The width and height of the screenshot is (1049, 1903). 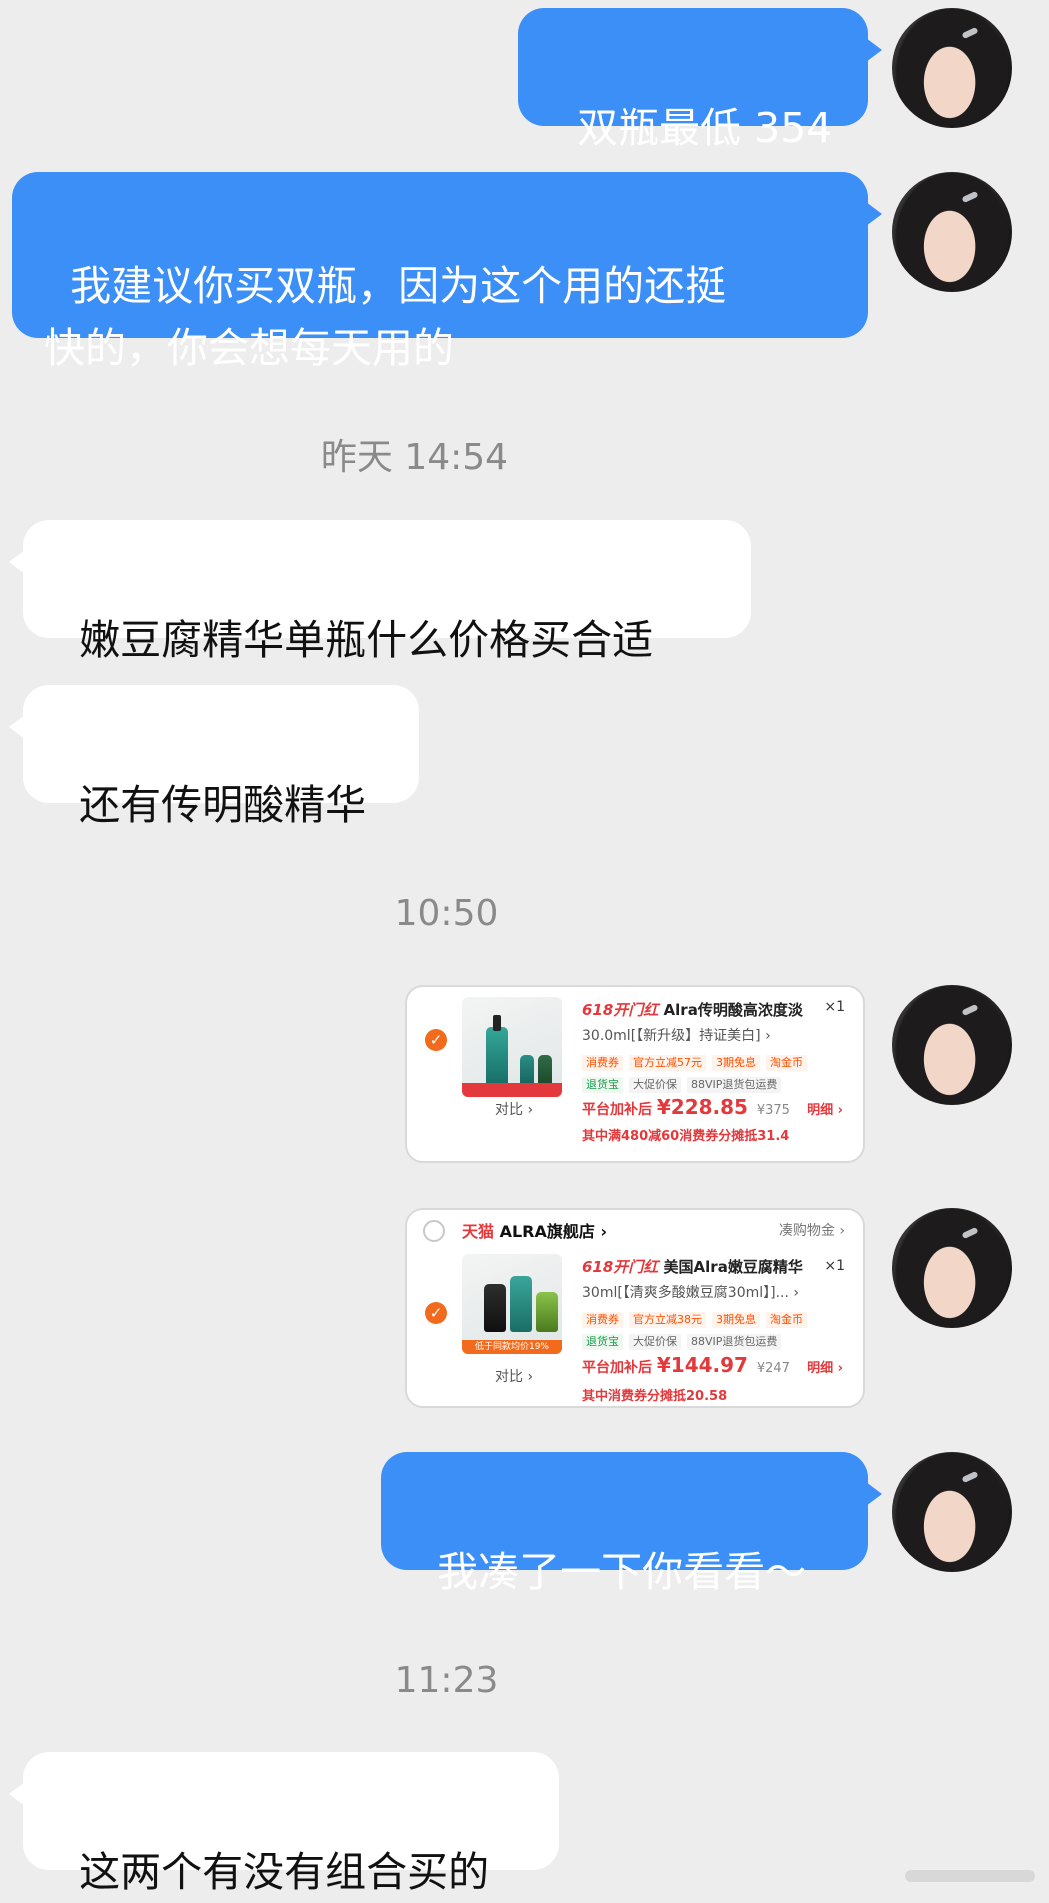 I want to click on message-bubble-incoming: 嫩豆腐精华单瓶什么价格买合适, so click(x=380, y=592).